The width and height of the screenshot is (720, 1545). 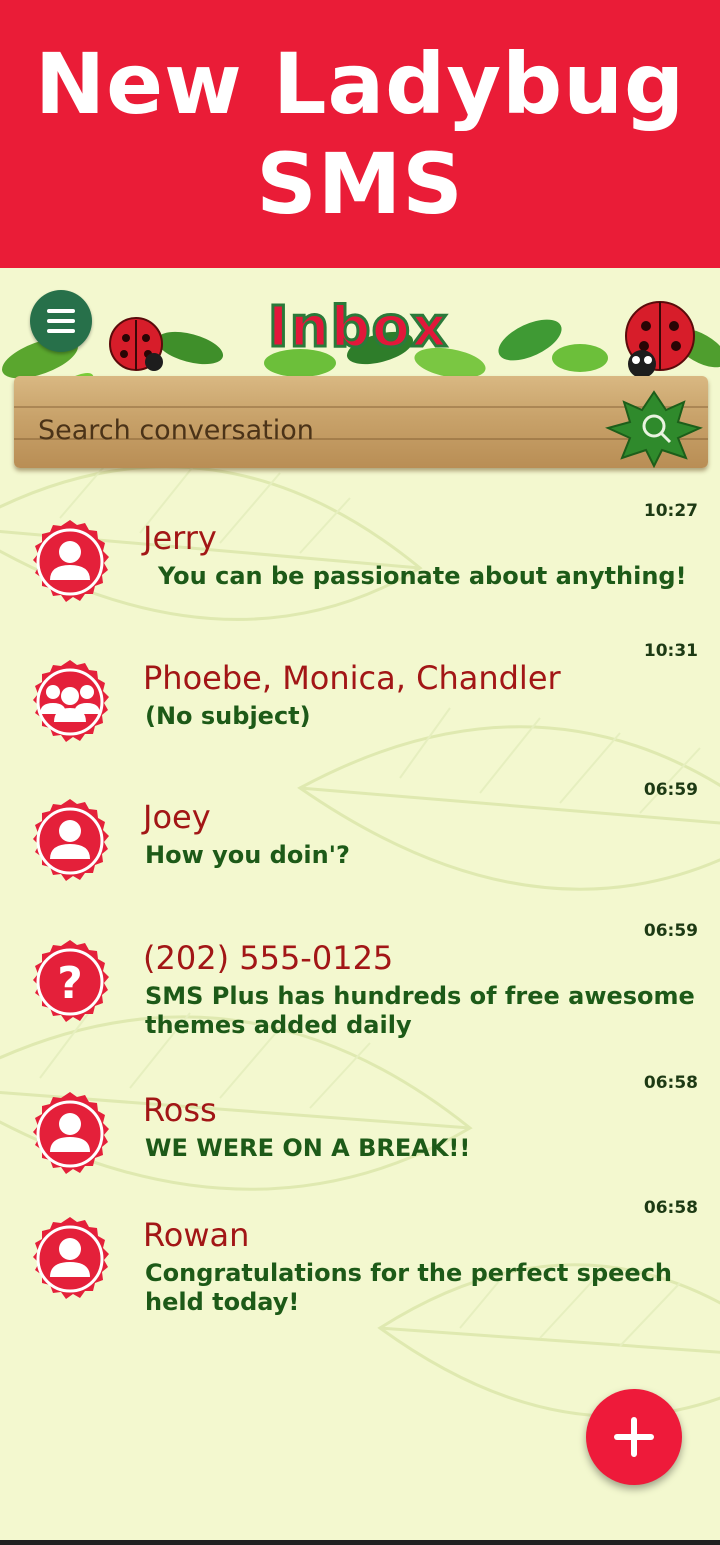 I want to click on search-button, so click(x=654, y=428).